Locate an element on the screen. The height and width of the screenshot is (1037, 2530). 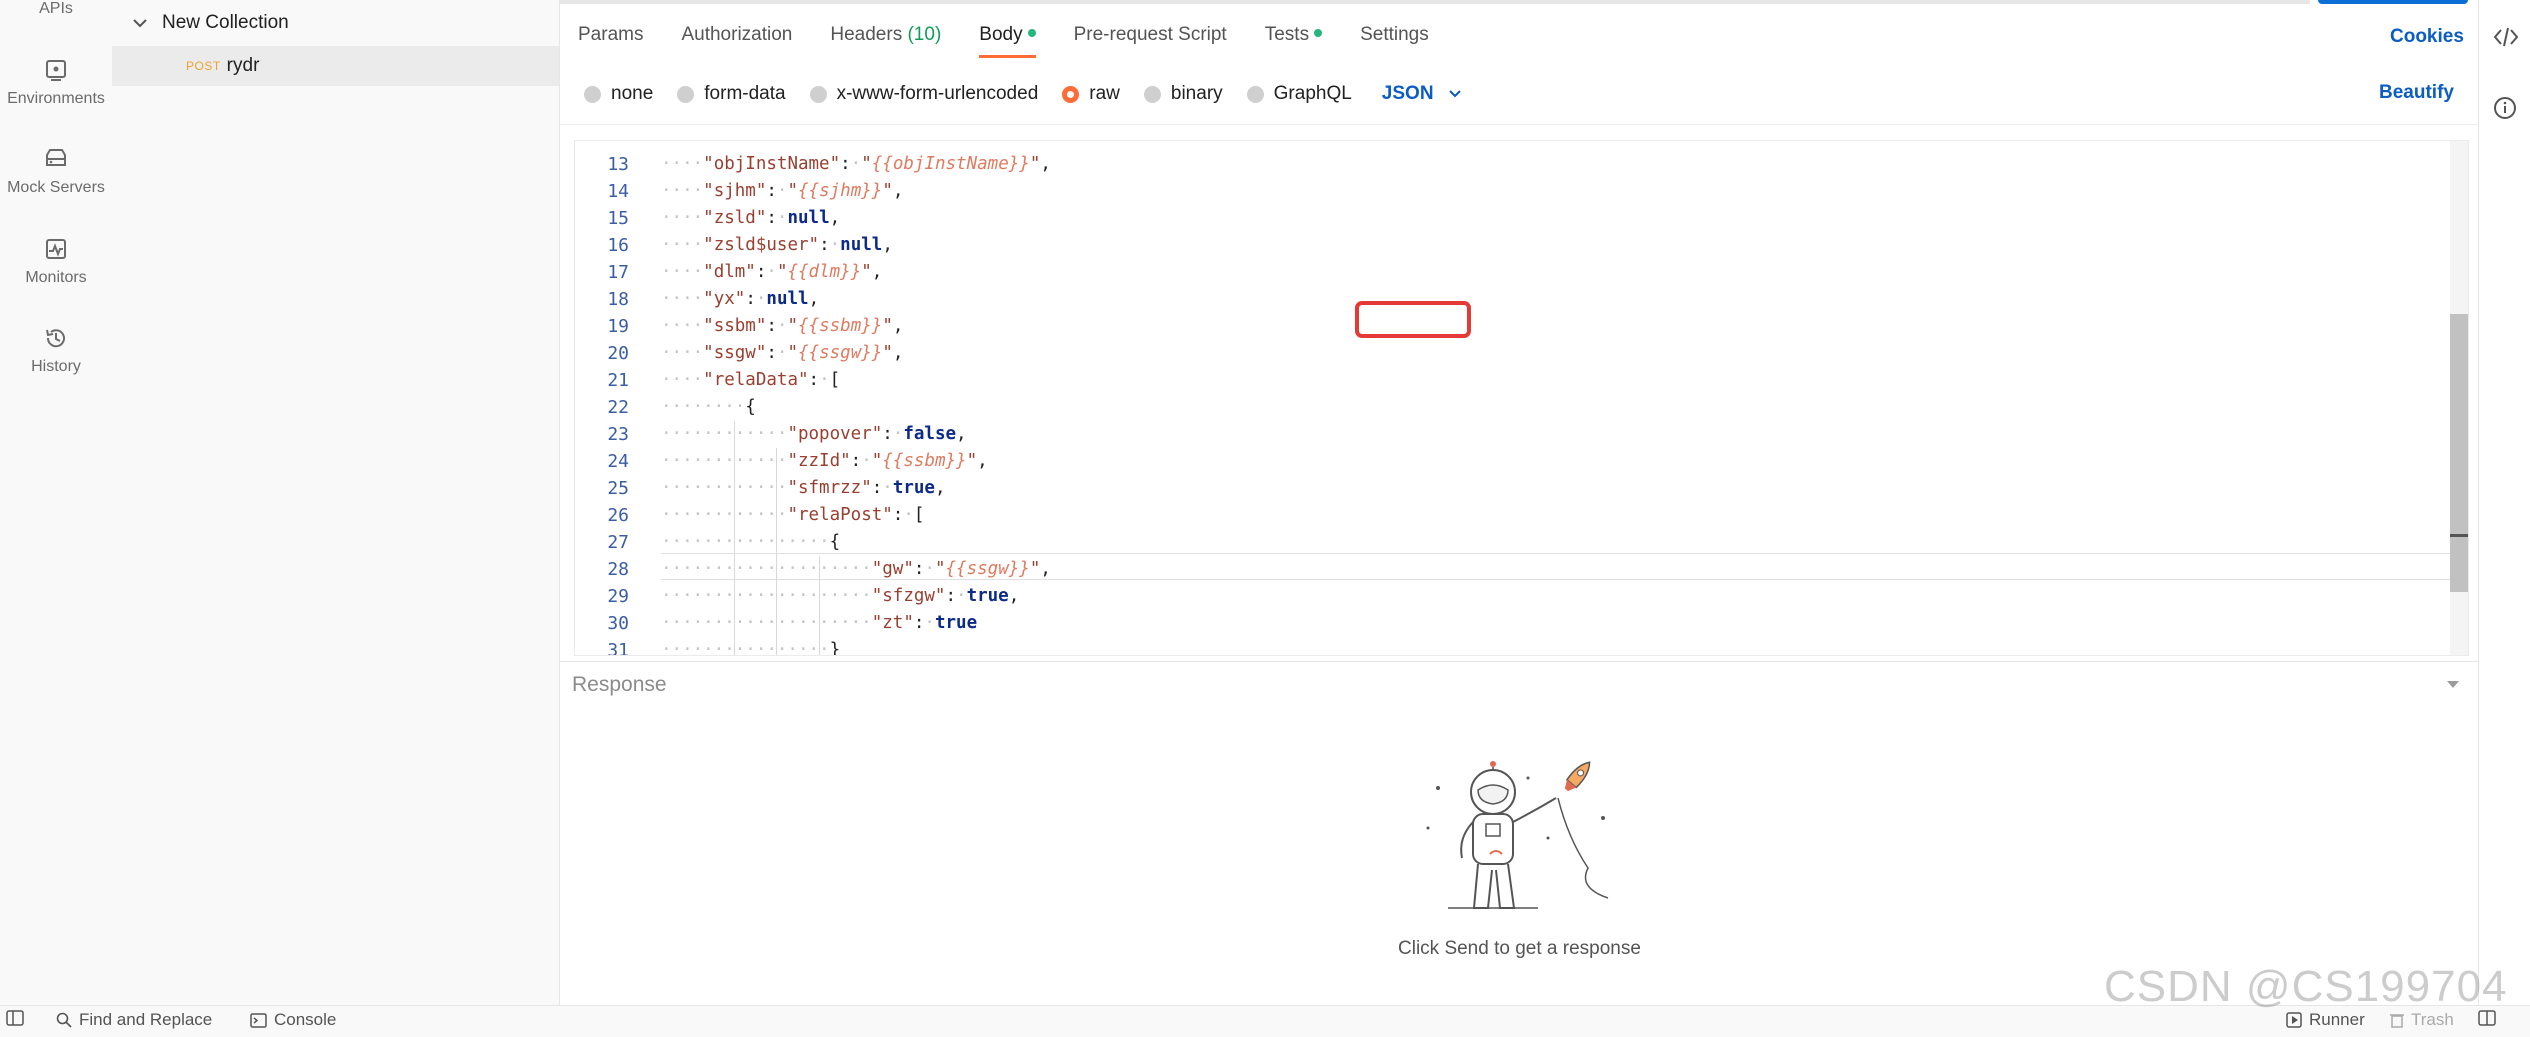
radio-form-data: form-data is located at coordinates (731, 94).